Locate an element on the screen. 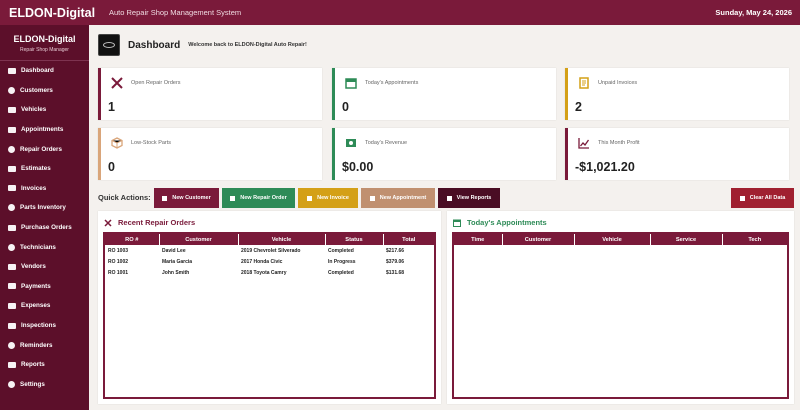 The image size is (800, 410). card-label: Today's Appointments is located at coordinates (392, 83).